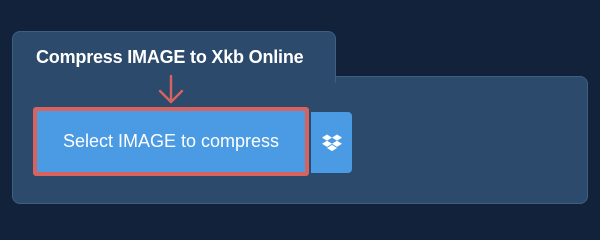 The image size is (600, 240). What do you see at coordinates (170, 57) in the screenshot?
I see `panel-title: Compress IMAGE to Xkb Online` at bounding box center [170, 57].